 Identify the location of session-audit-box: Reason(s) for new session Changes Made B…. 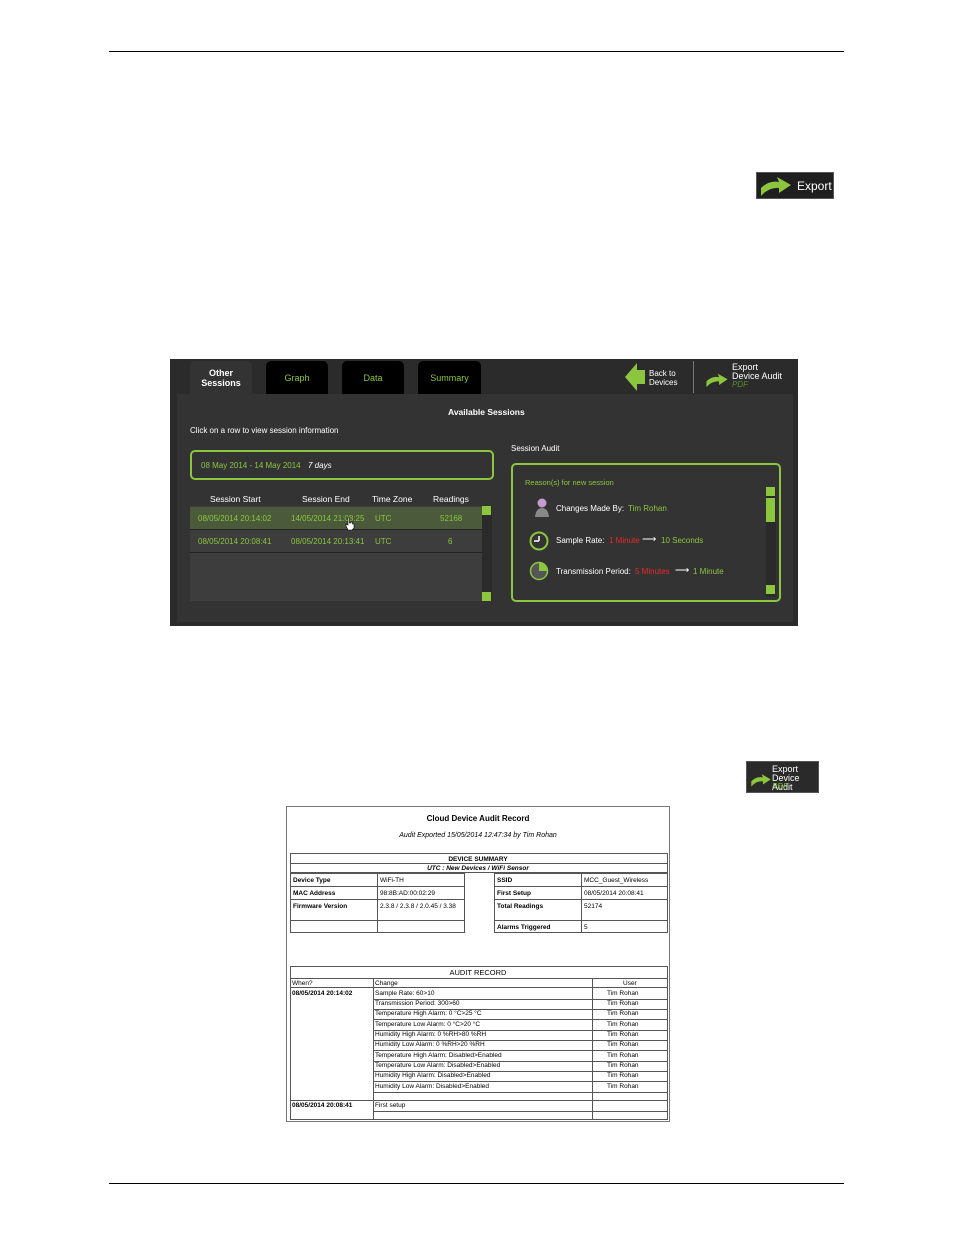
(646, 532).